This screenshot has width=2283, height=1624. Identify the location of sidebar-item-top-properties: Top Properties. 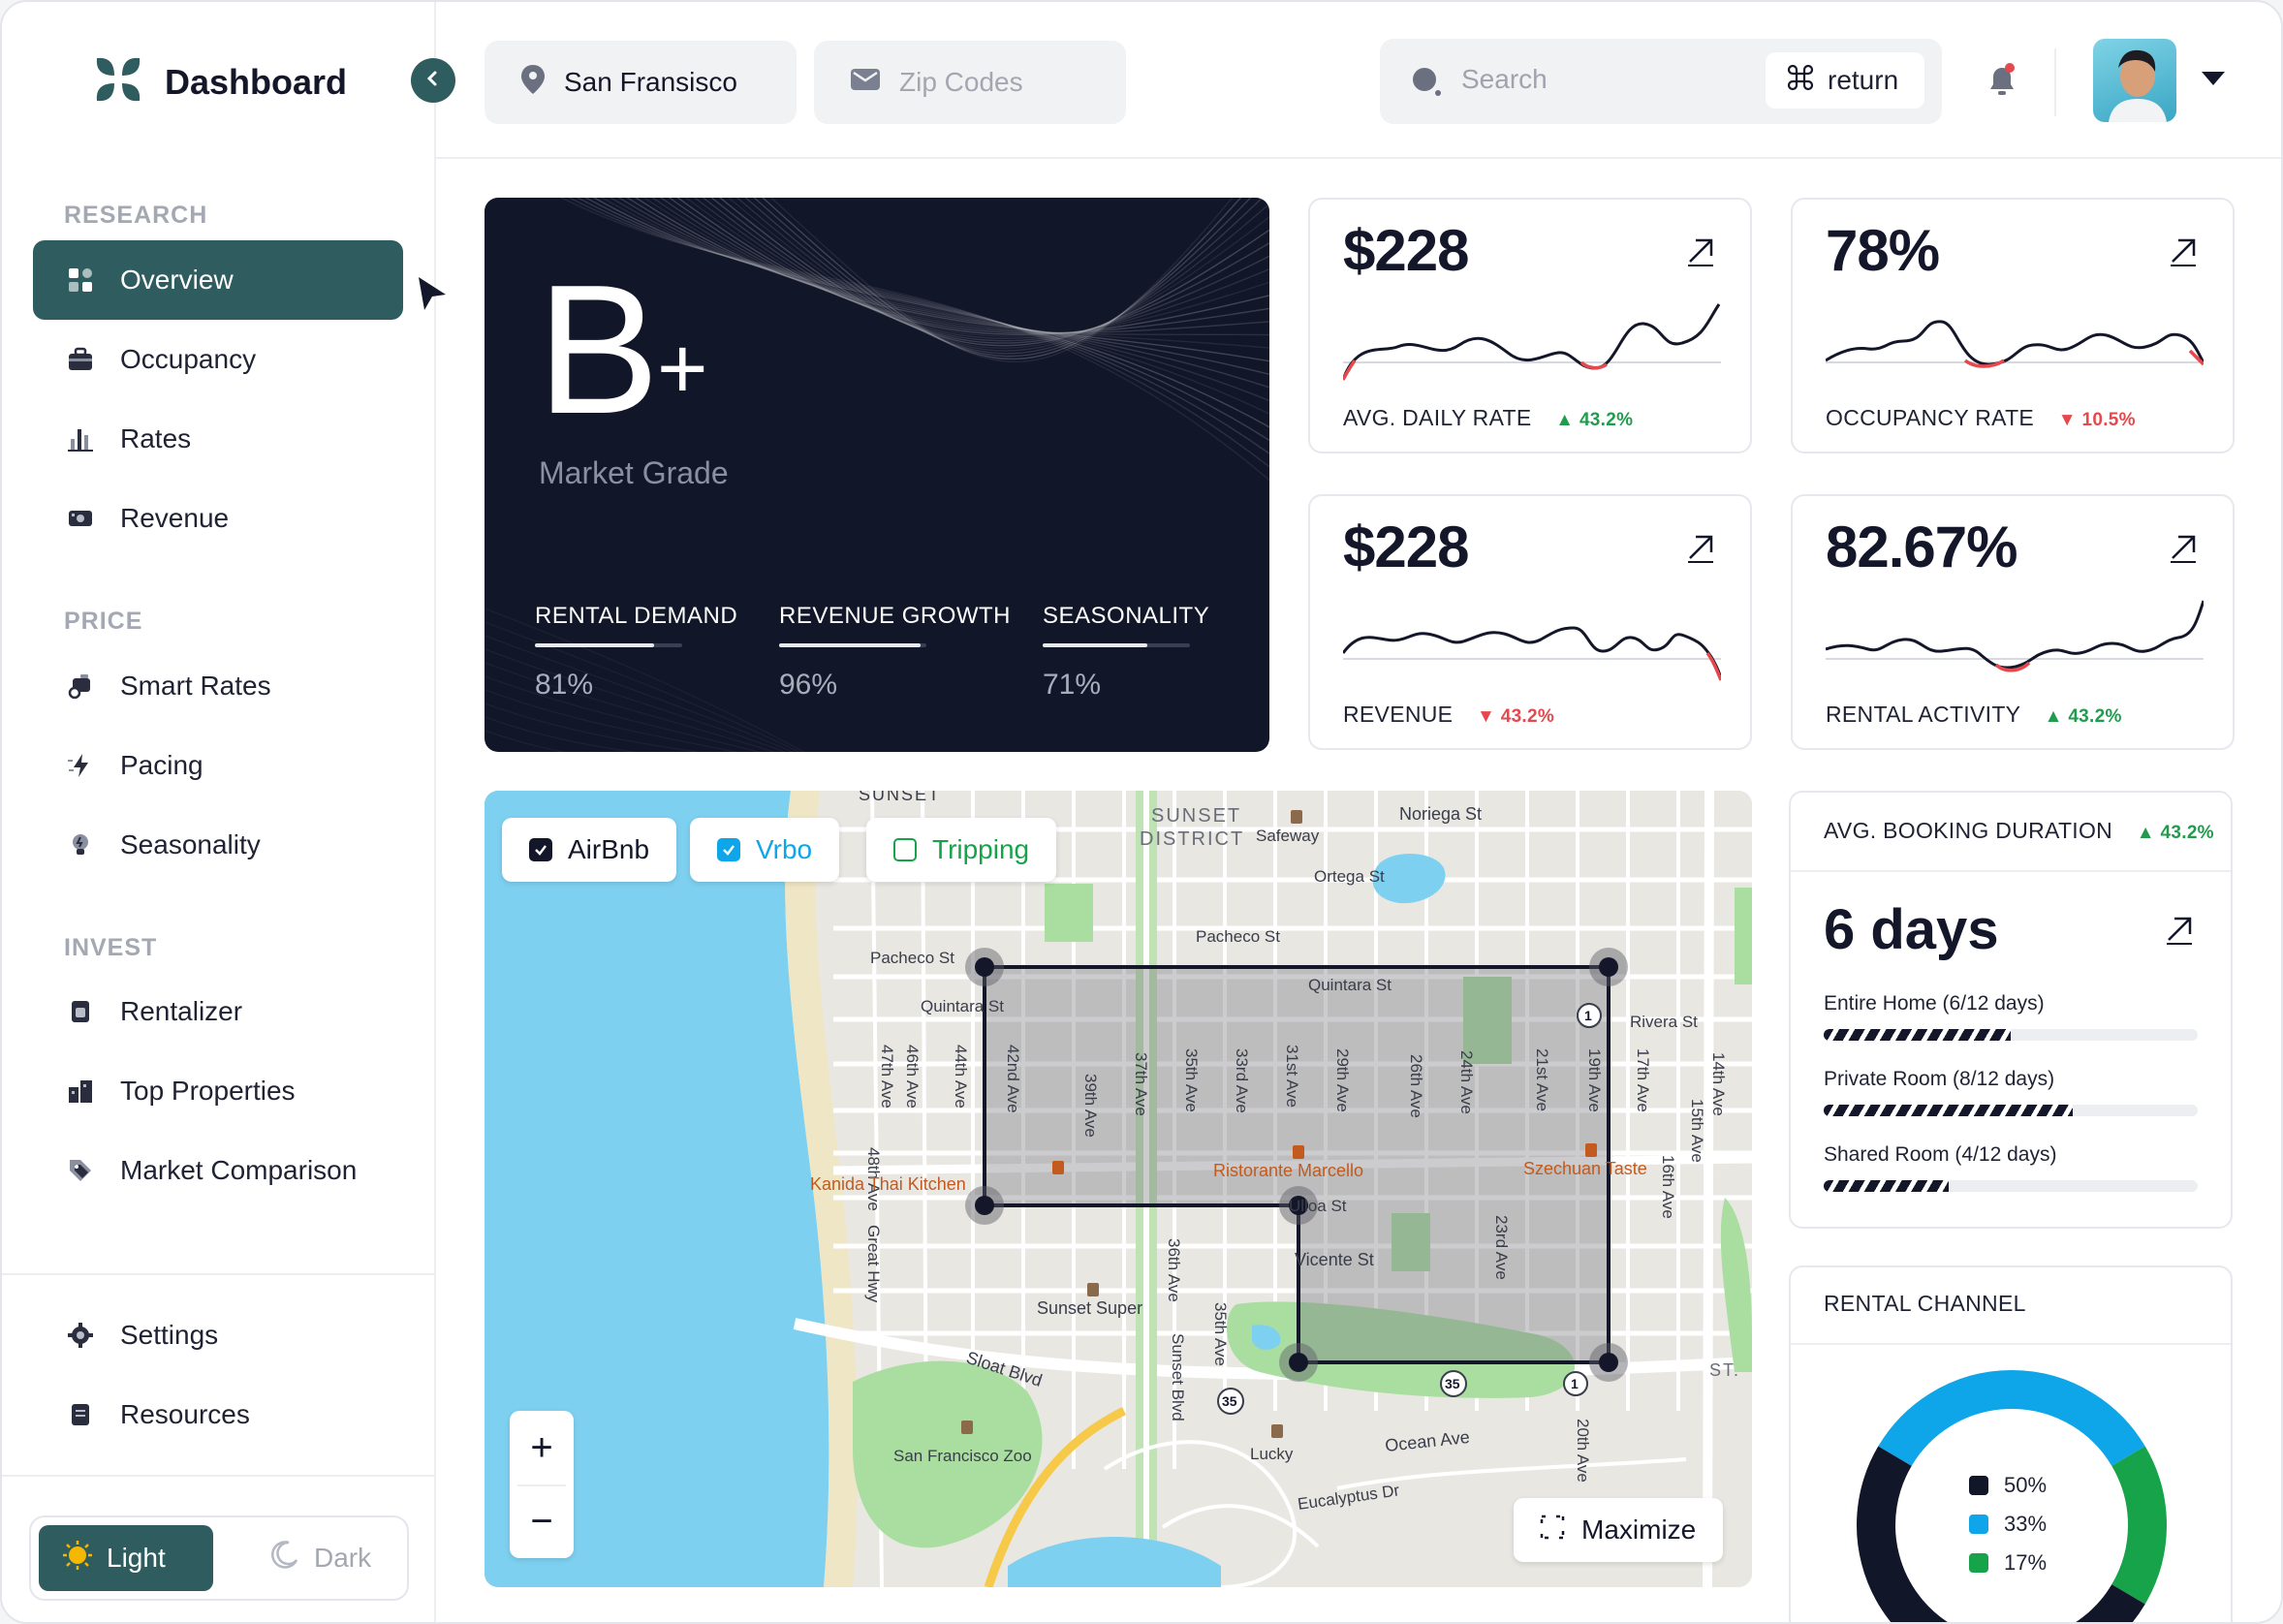
(218, 1091).